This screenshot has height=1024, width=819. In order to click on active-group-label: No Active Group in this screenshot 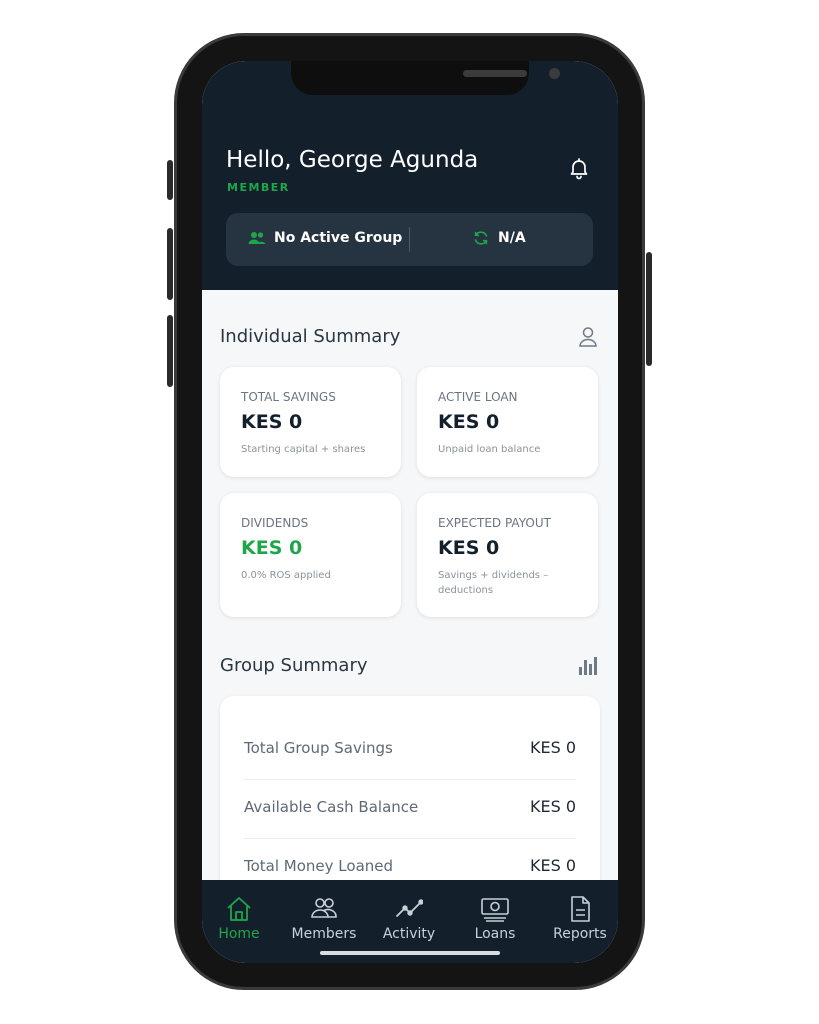, I will do `click(338, 238)`.